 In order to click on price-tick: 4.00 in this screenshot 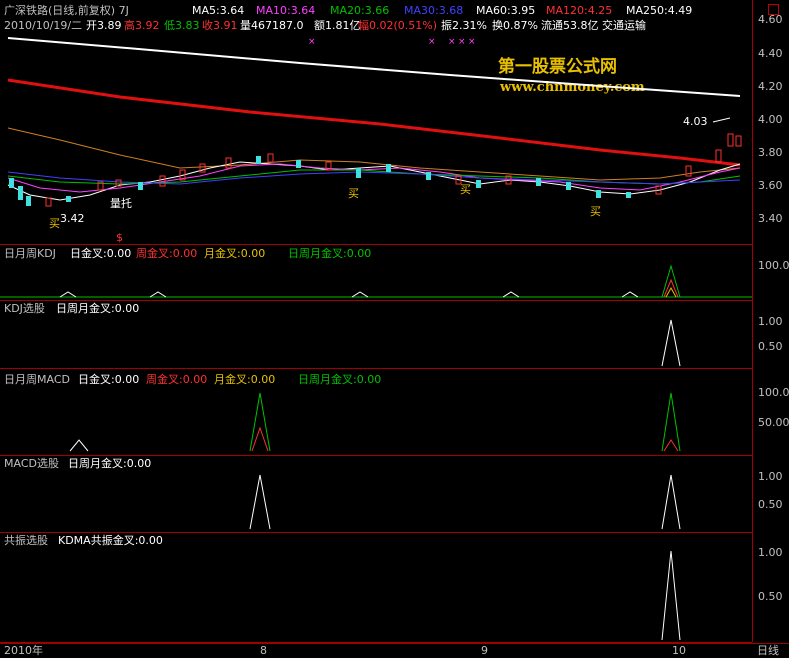, I will do `click(770, 119)`.